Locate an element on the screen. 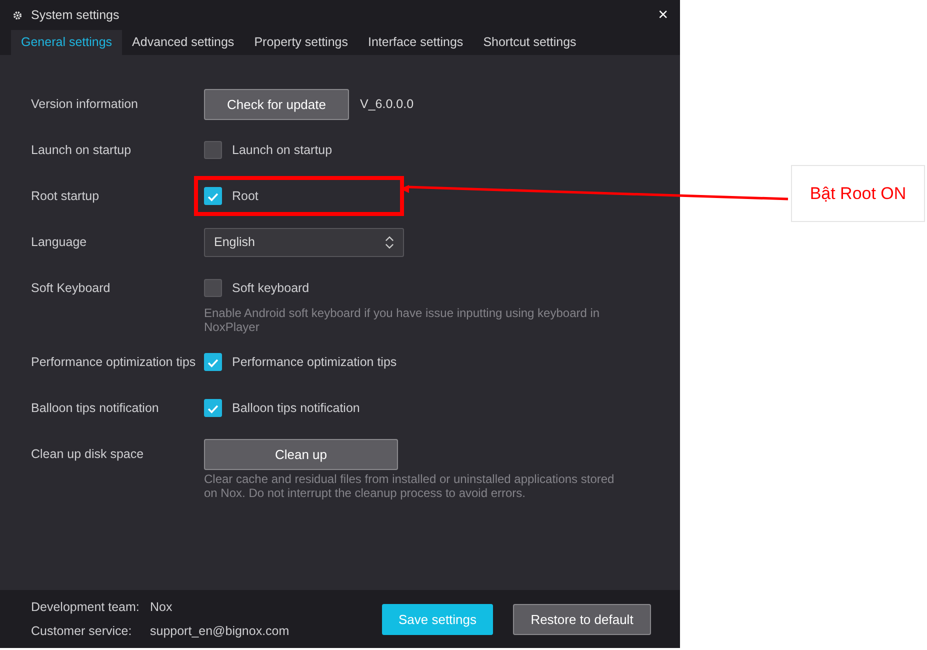  close-button: × is located at coordinates (663, 15).